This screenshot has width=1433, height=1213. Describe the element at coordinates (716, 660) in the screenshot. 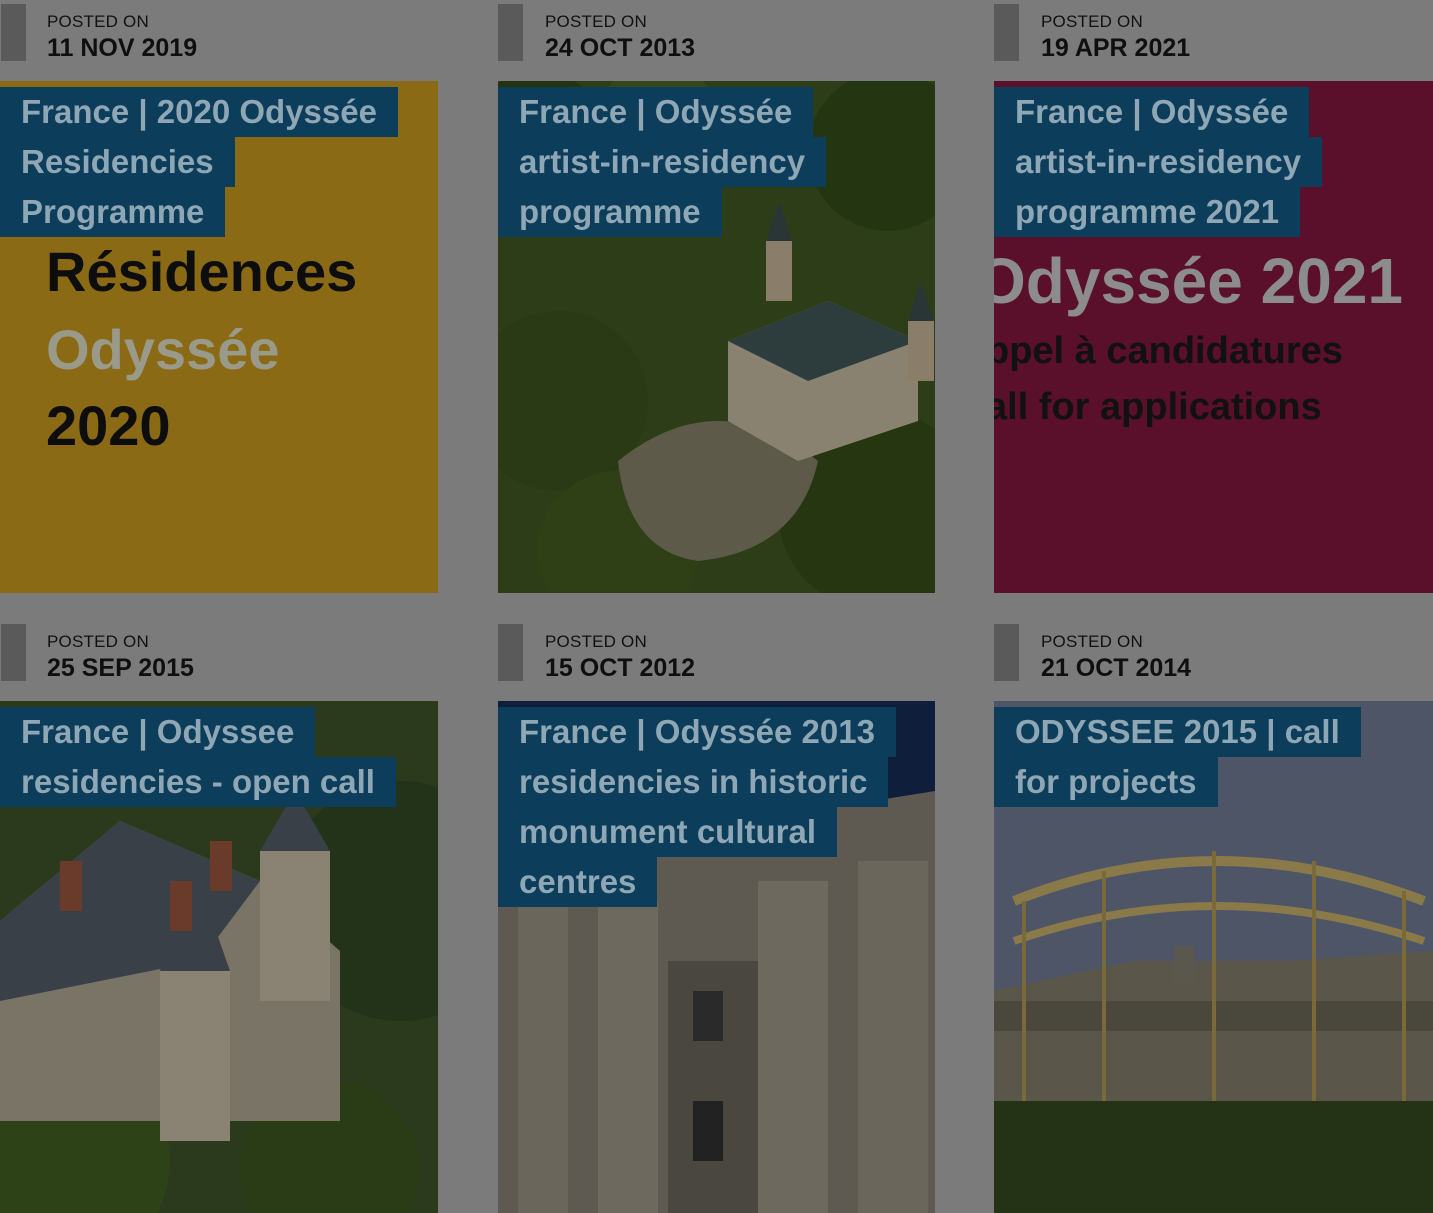

I see `post-meta: POSTED ON 15 OCT 2012` at that location.